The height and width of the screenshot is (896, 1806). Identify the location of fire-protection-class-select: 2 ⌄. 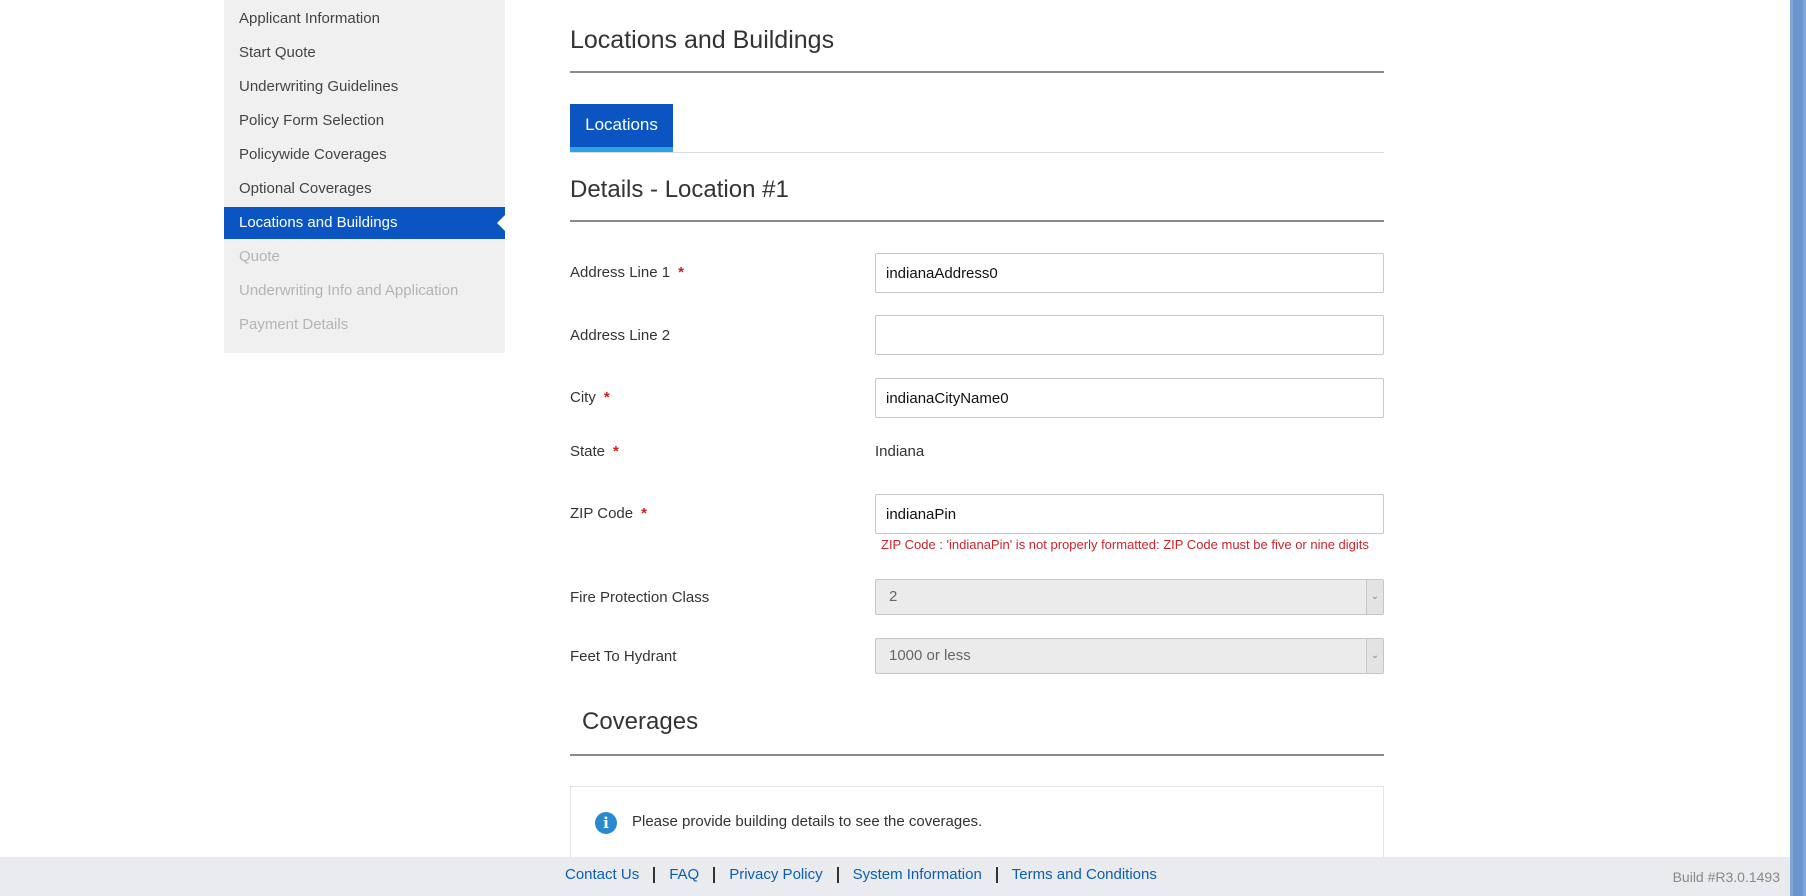
(1129, 597).